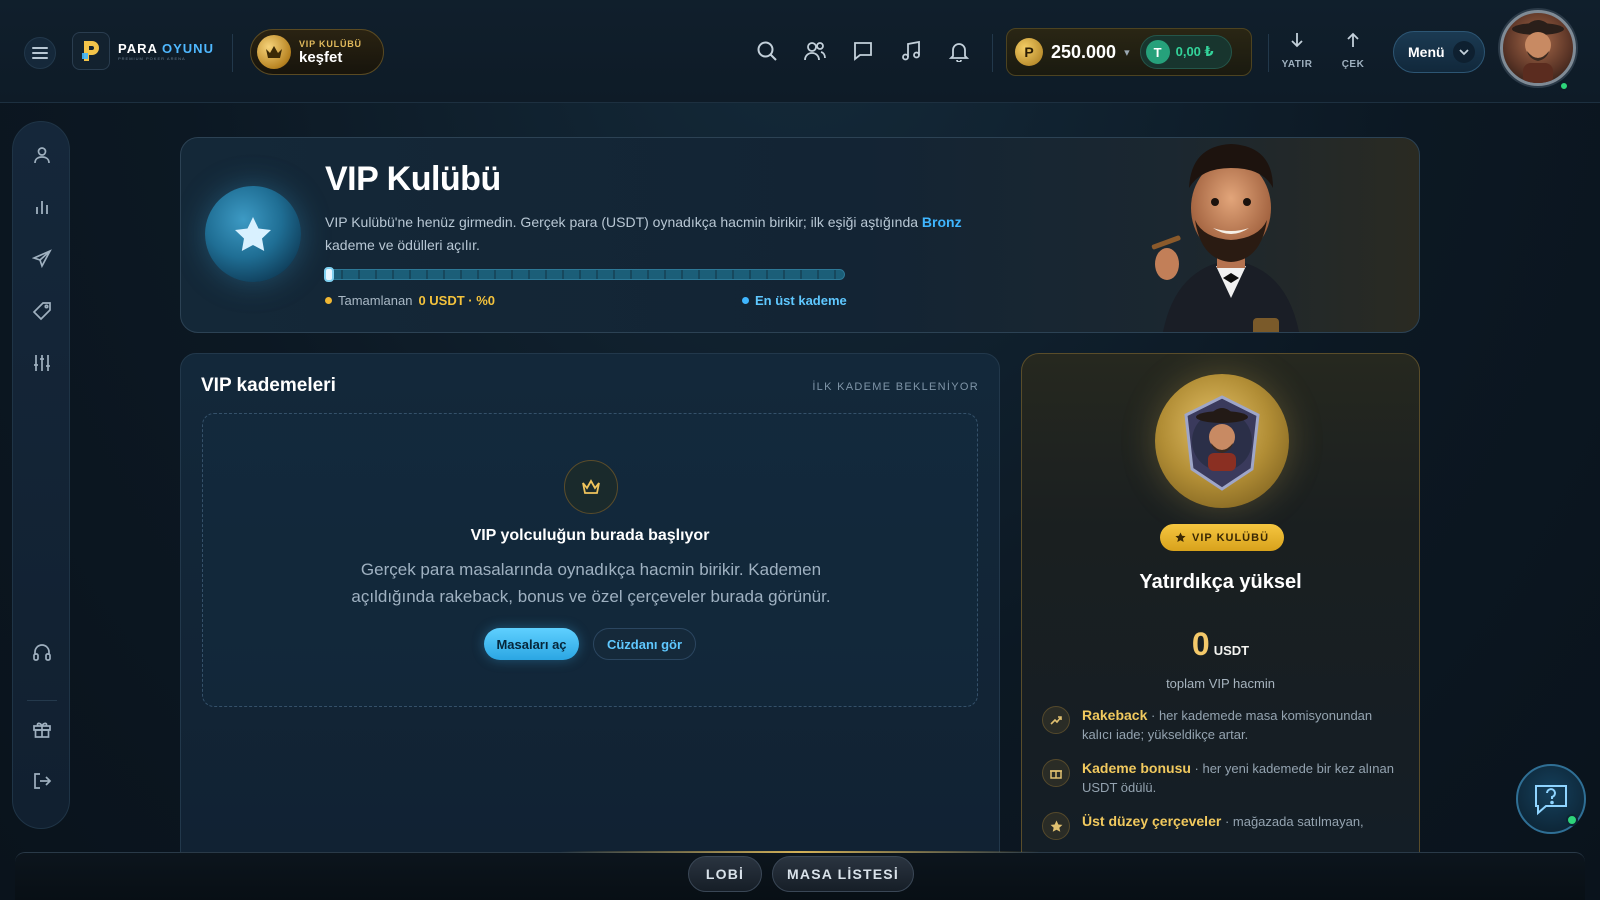 This screenshot has height=900, width=1600. I want to click on sidebar, so click(41, 475).